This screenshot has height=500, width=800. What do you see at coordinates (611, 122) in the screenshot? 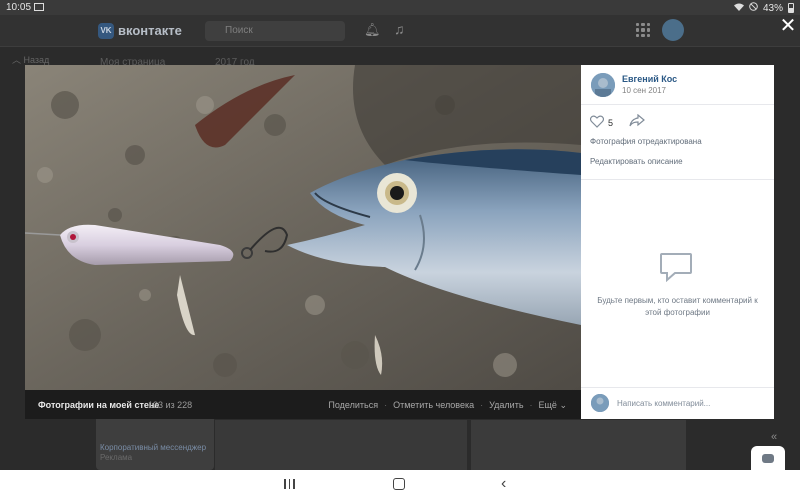
I see `likes-count: 5` at bounding box center [611, 122].